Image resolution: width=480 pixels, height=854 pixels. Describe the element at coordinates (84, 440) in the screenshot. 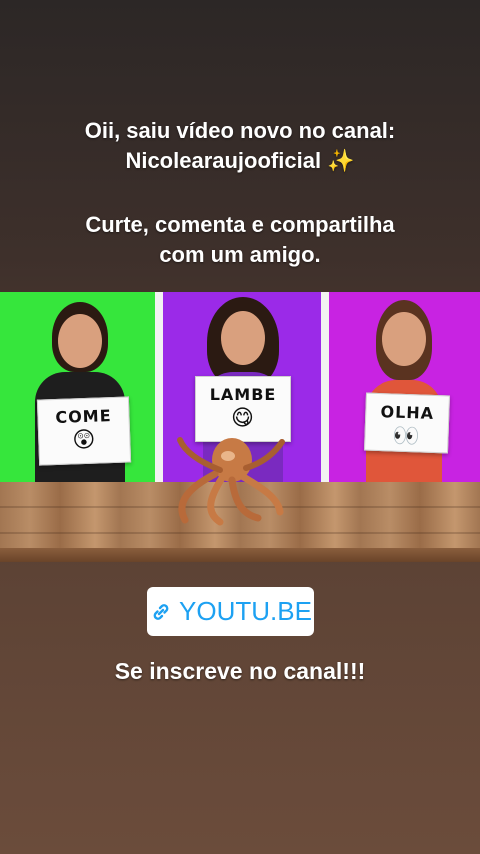

I see `astonished-emoji-icon: 😲` at that location.